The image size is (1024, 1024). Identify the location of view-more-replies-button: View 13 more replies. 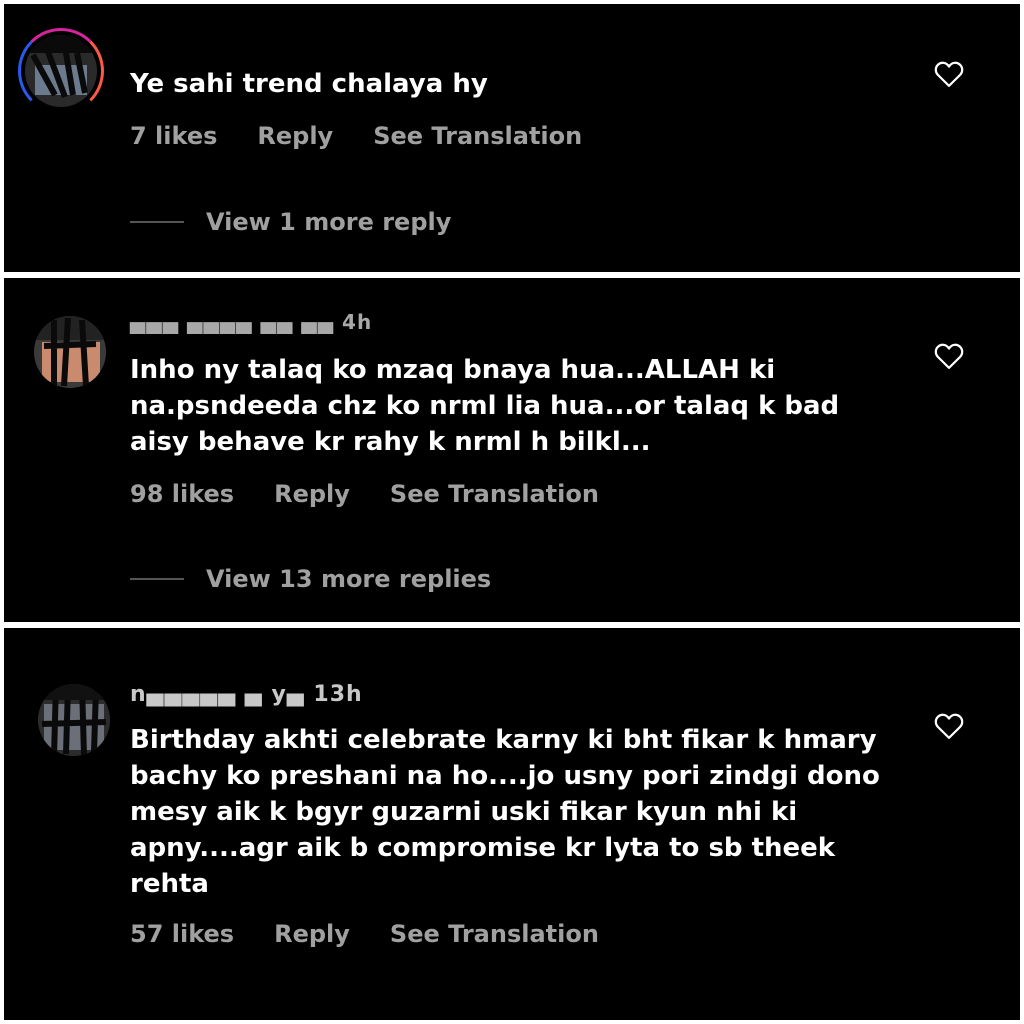
(310, 579).